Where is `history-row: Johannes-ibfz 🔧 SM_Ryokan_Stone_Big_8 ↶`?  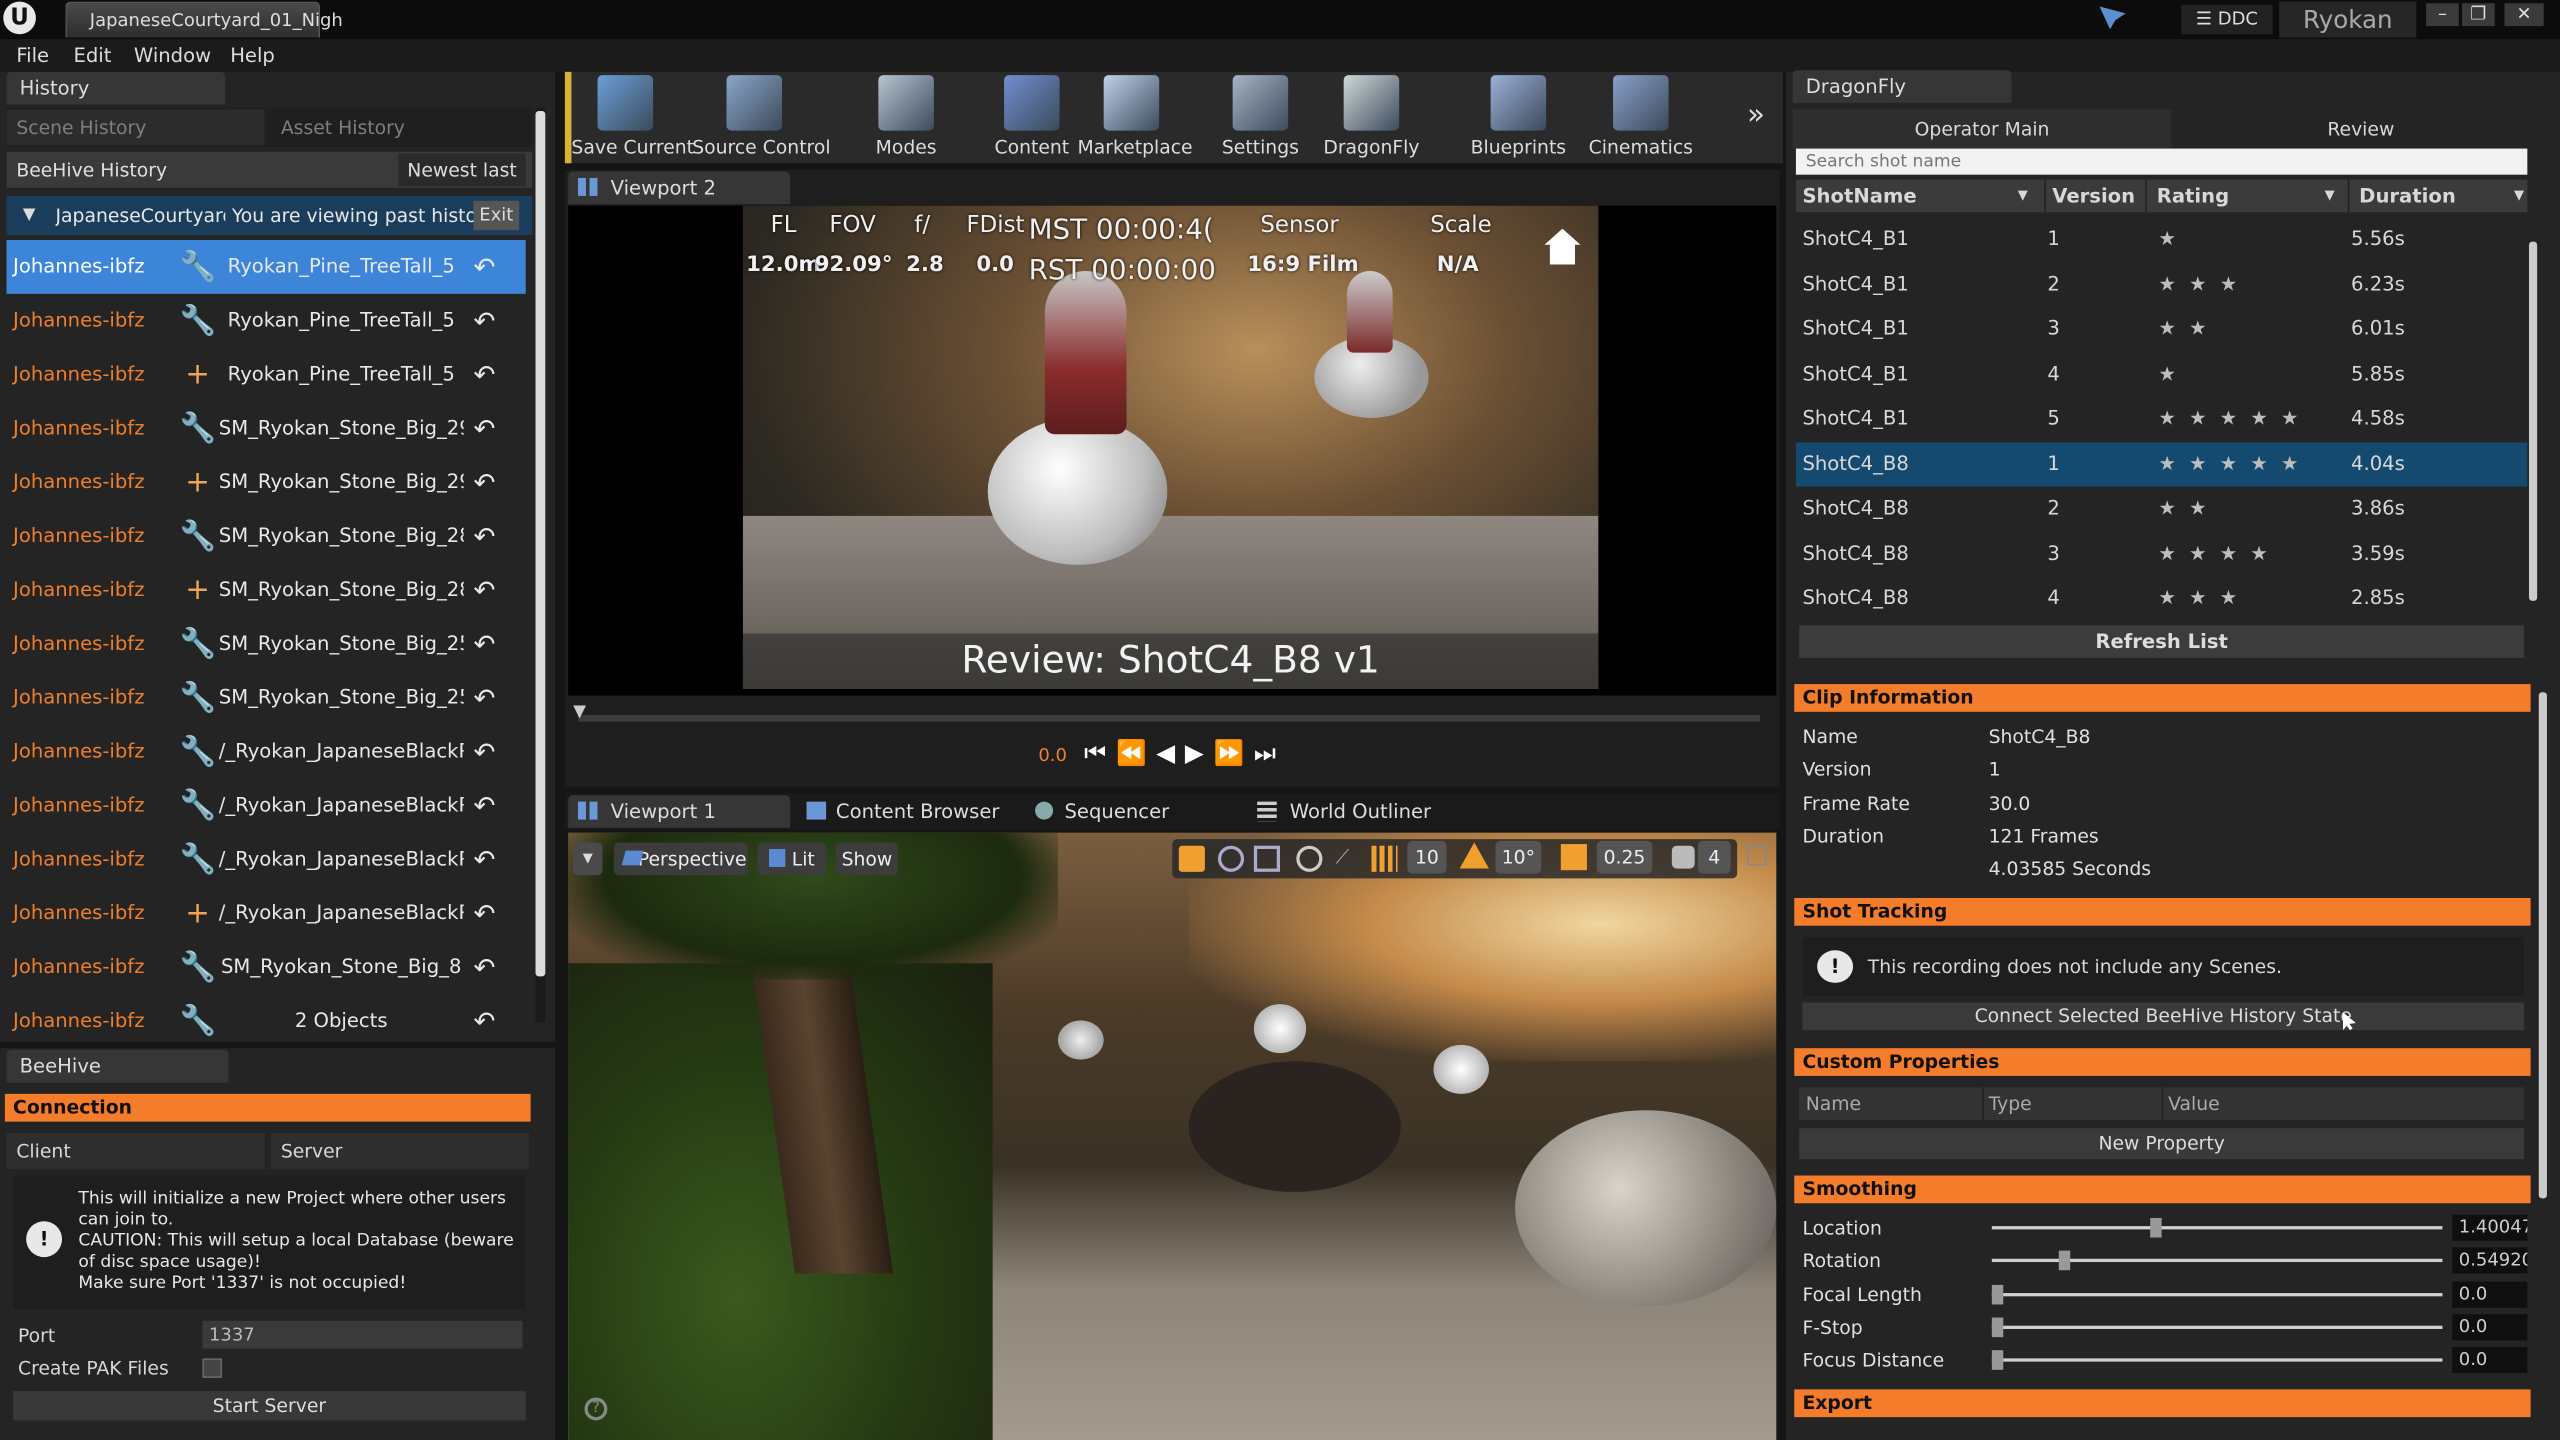
history-row: Johannes-ibfz 🔧 SM_Ryokan_Stone_Big_8 ↶ is located at coordinates (266, 967).